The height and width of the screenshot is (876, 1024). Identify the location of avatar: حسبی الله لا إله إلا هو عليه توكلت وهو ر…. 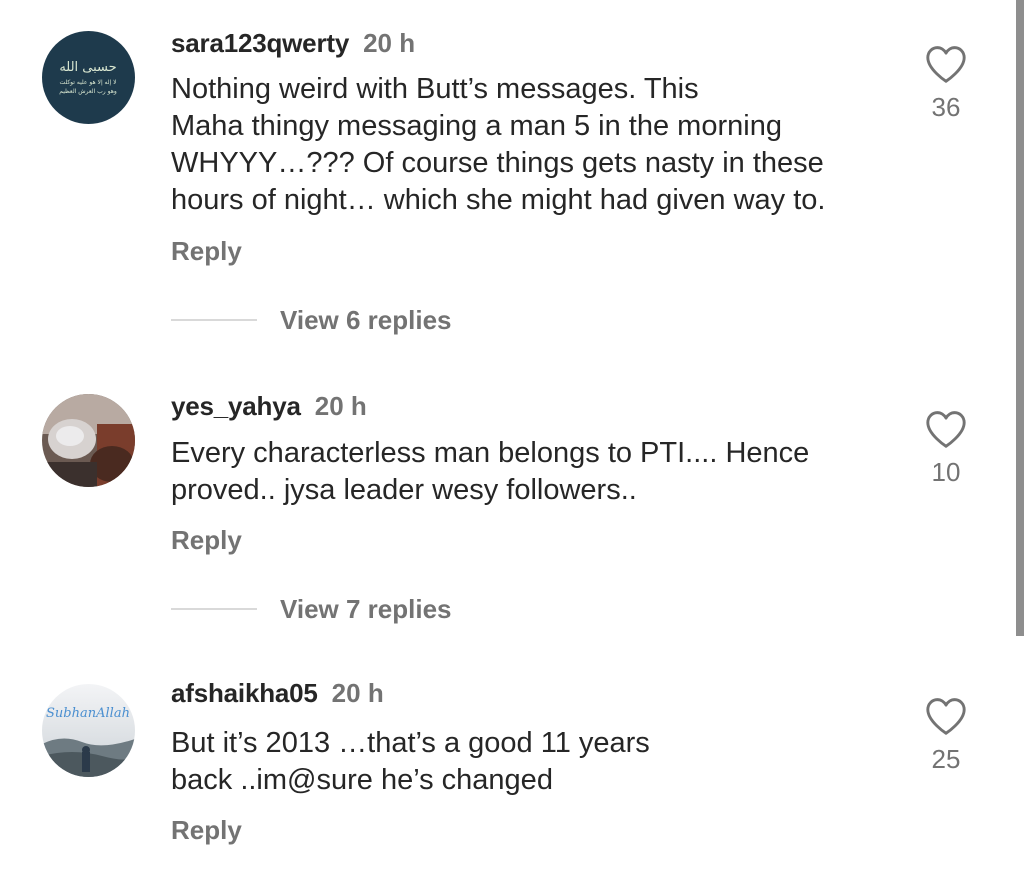
(88, 77).